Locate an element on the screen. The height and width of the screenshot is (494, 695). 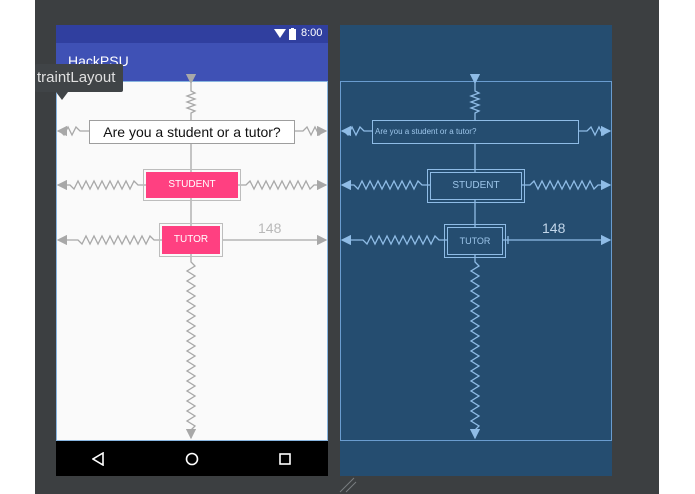
blueprint-question-textview: Are you a student or a tutor? is located at coordinates (475, 132).